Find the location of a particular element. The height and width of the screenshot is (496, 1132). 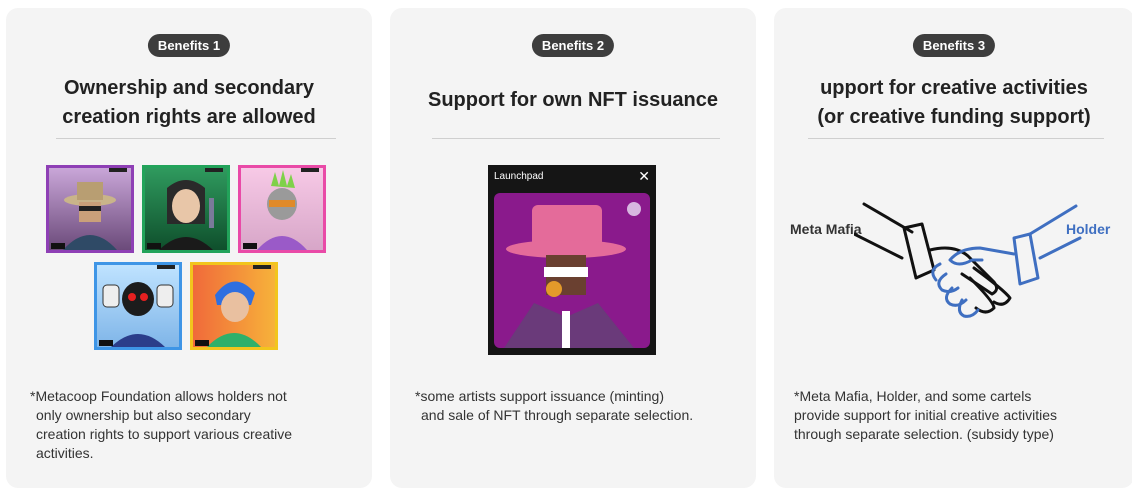

nft-artwork is located at coordinates (572, 270).